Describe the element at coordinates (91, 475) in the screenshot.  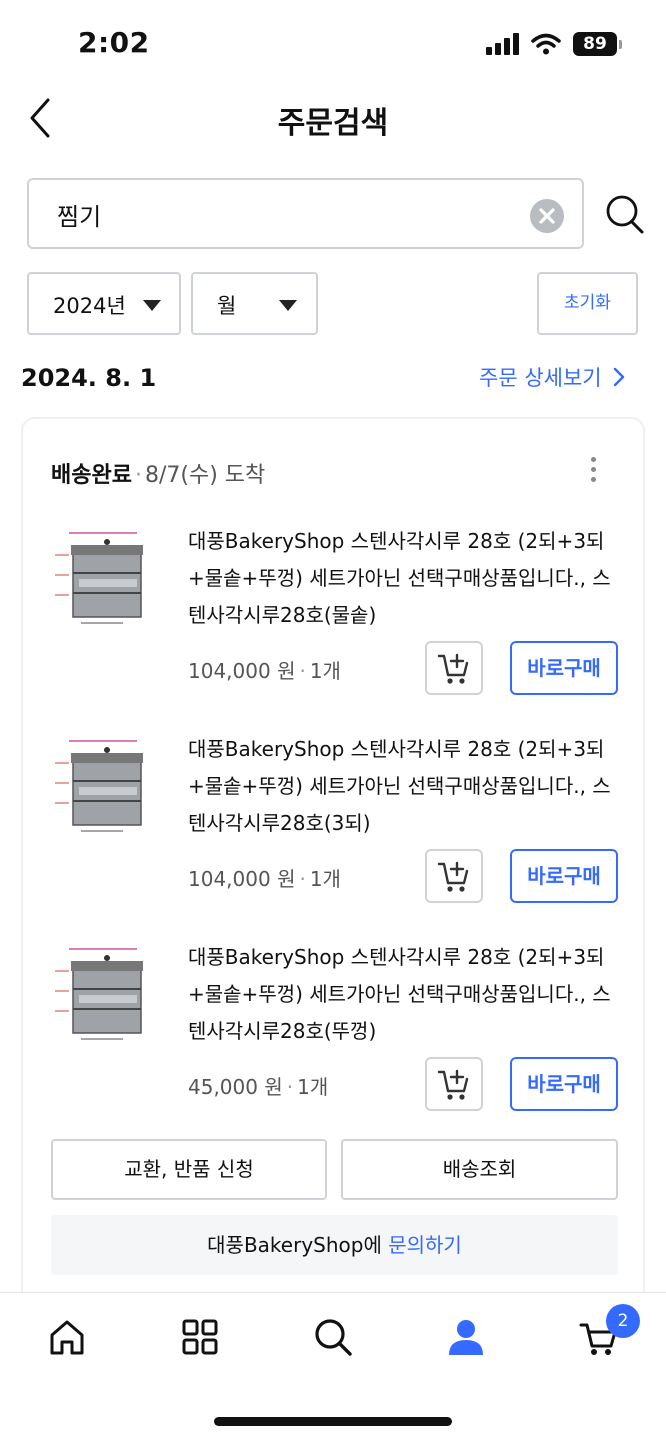
I see `shipping-status-label: 배송완료` at that location.